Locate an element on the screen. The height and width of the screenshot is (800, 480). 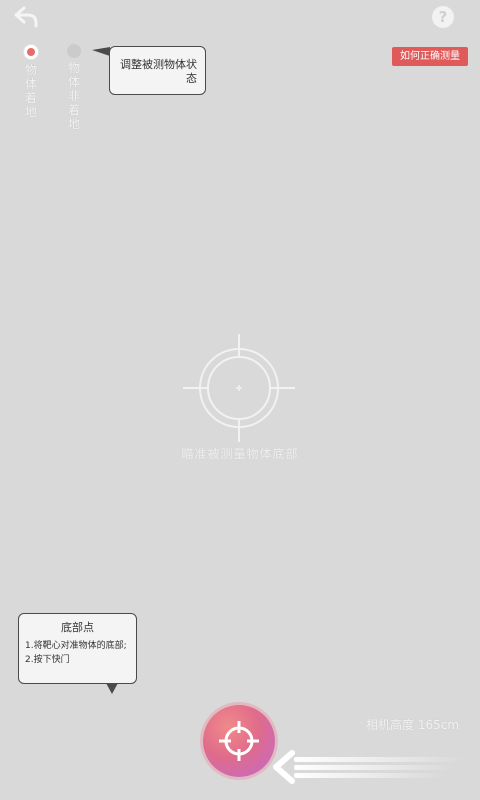
mode-tooltip: 调整被测物体状态 is located at coordinates (157, 70).